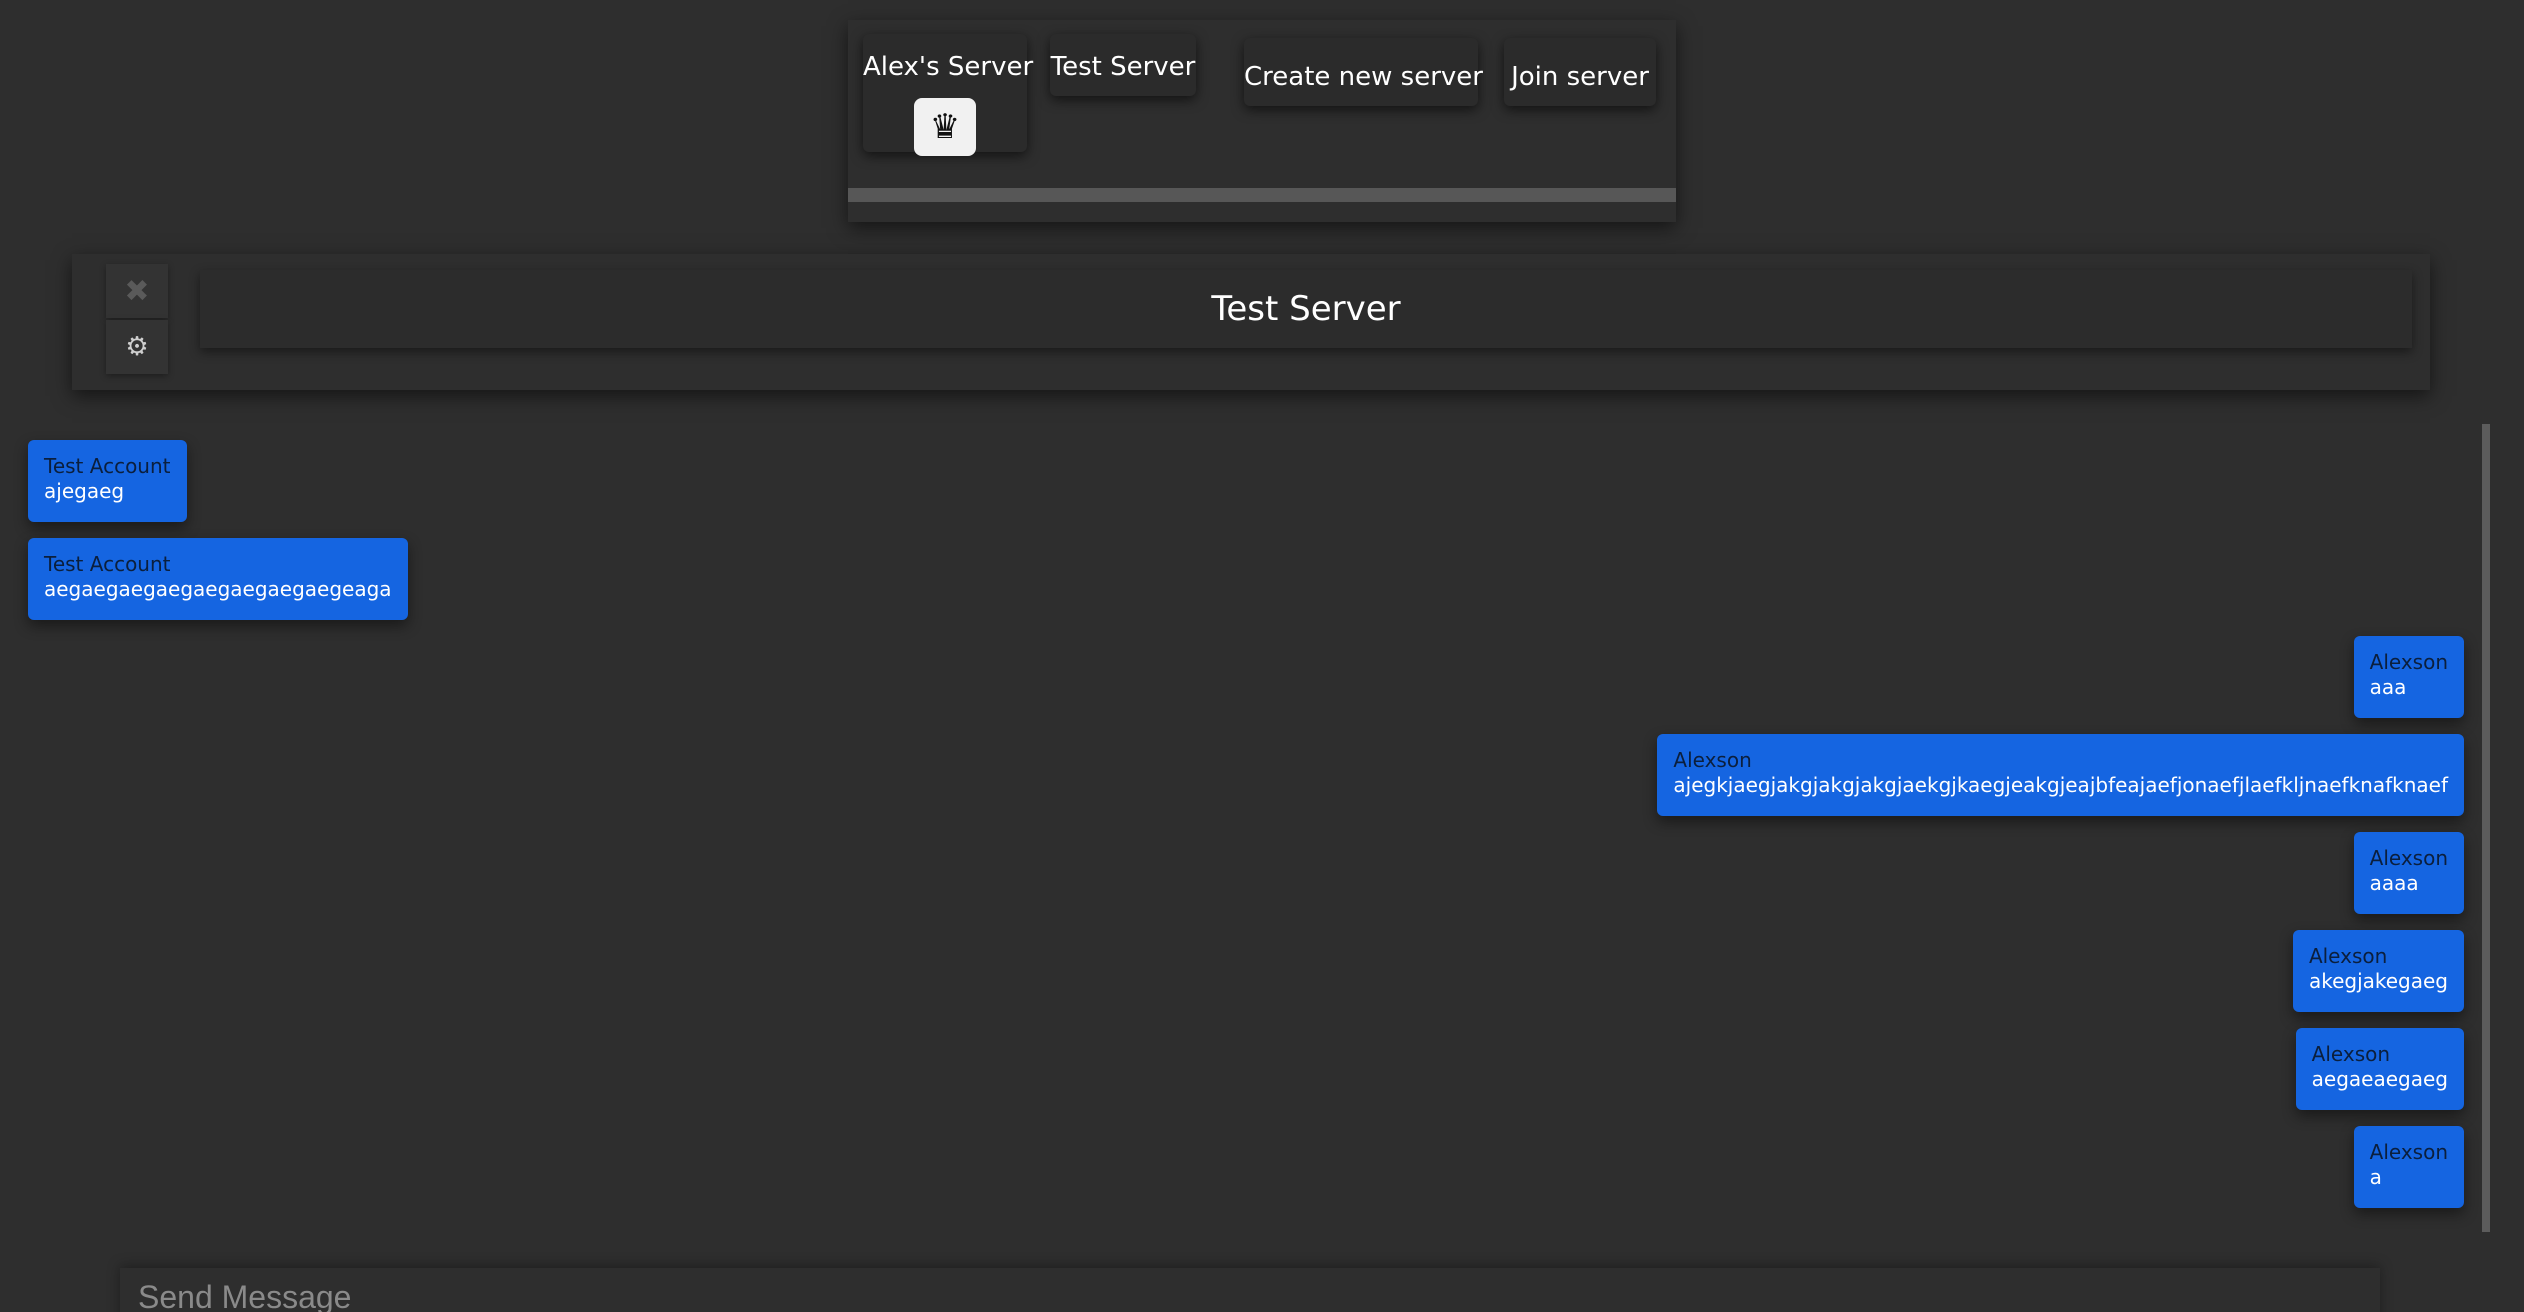 The image size is (2524, 1312). Describe the element at coordinates (1580, 77) in the screenshot. I see `join-server-label: Join server` at that location.